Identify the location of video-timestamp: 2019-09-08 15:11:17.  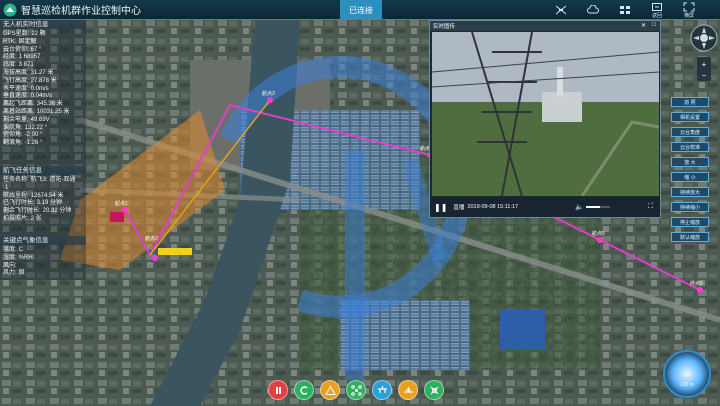
(493, 207).